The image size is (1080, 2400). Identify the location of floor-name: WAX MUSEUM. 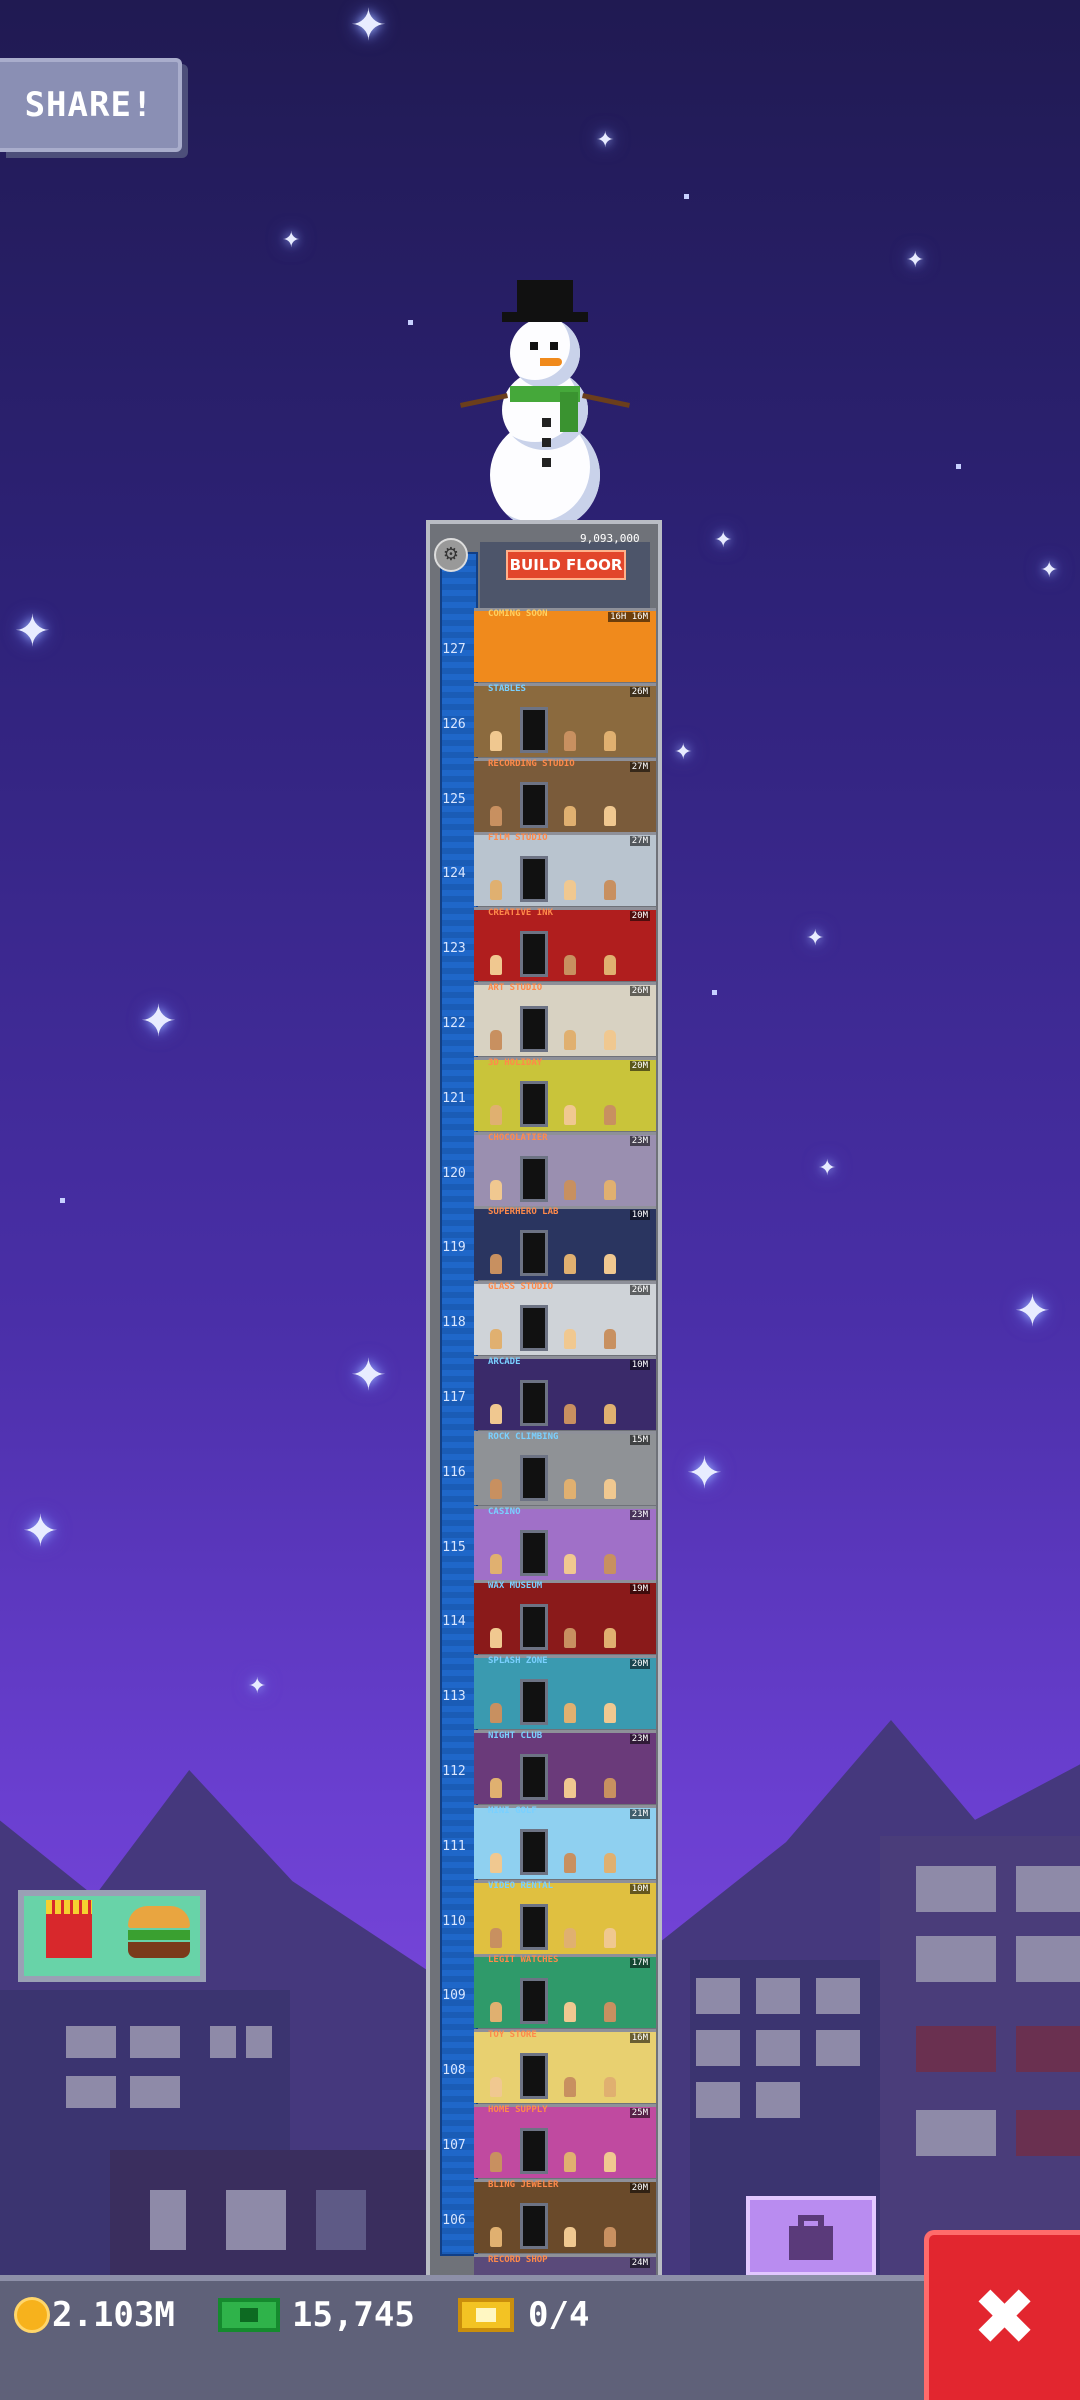
(515, 1586).